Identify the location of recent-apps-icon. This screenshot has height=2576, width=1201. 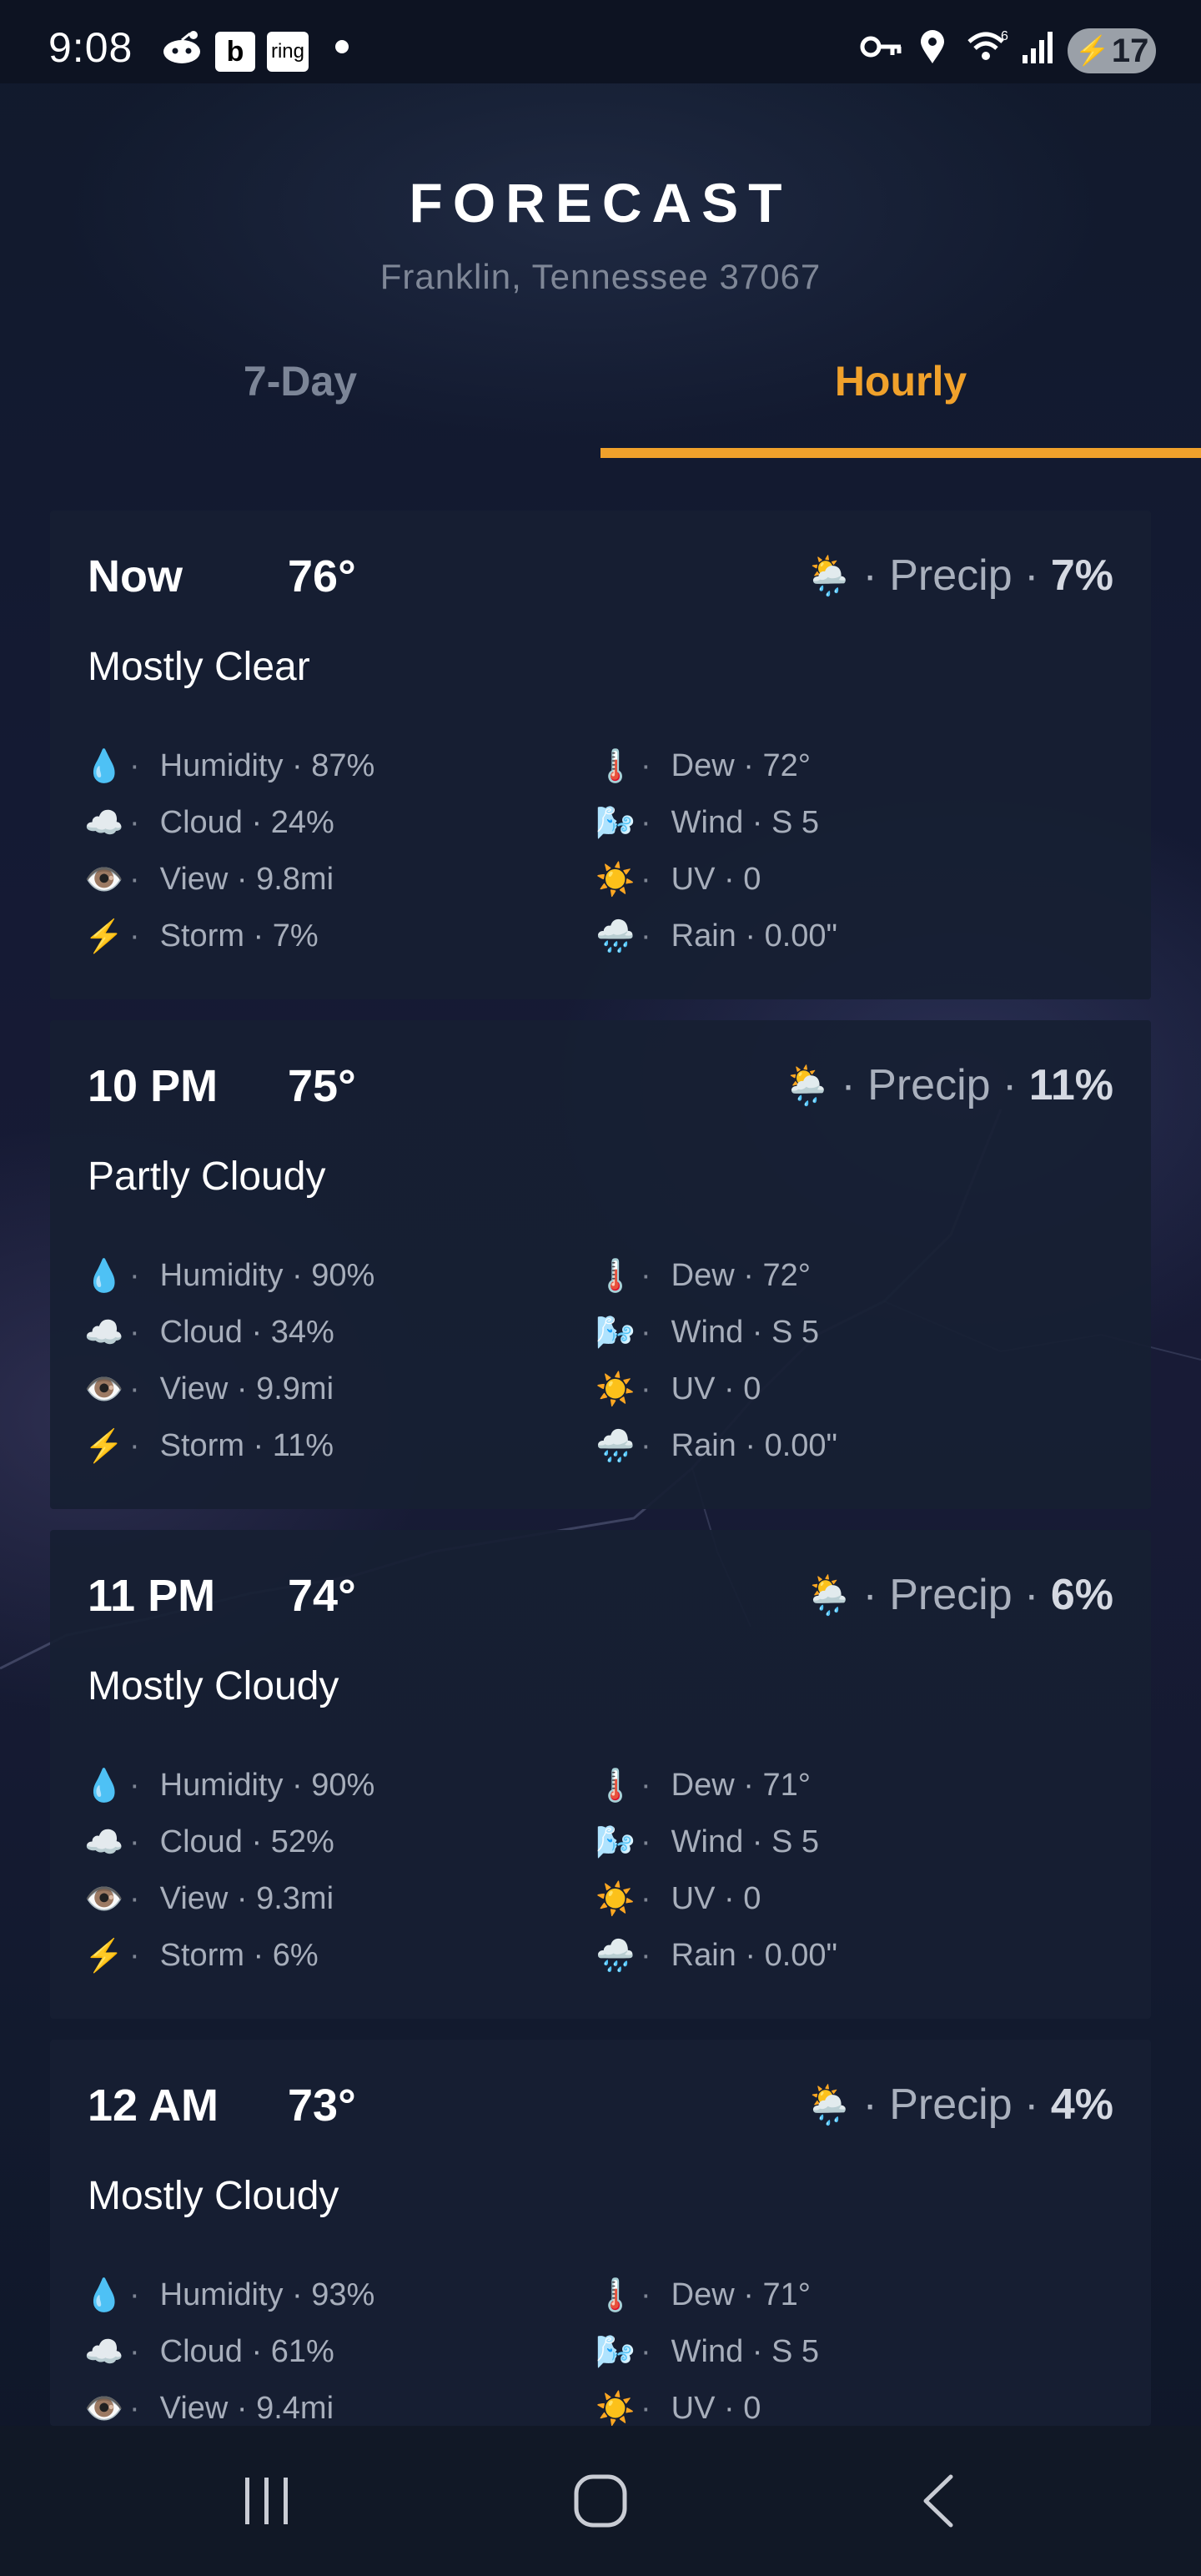
(267, 2501).